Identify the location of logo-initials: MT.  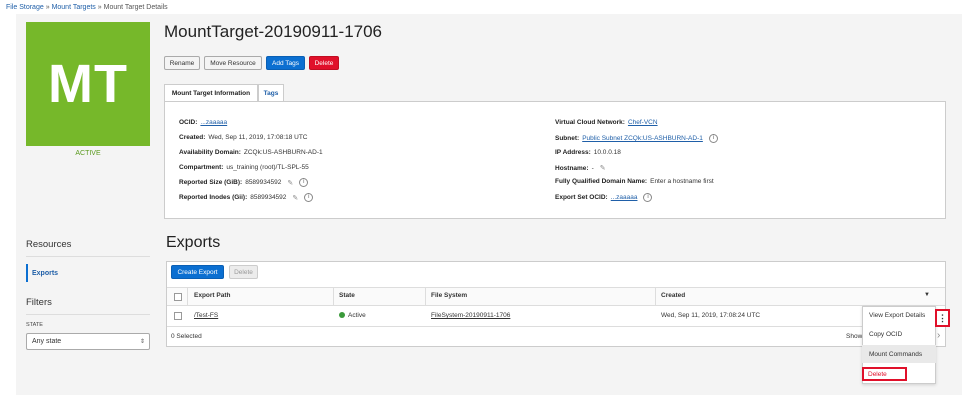
(88, 84).